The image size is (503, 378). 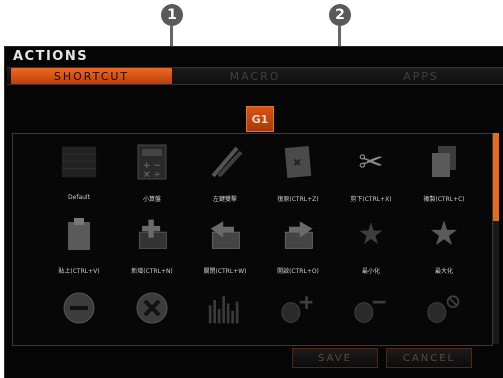 What do you see at coordinates (225, 308) in the screenshot?
I see `equalizer-icon` at bounding box center [225, 308].